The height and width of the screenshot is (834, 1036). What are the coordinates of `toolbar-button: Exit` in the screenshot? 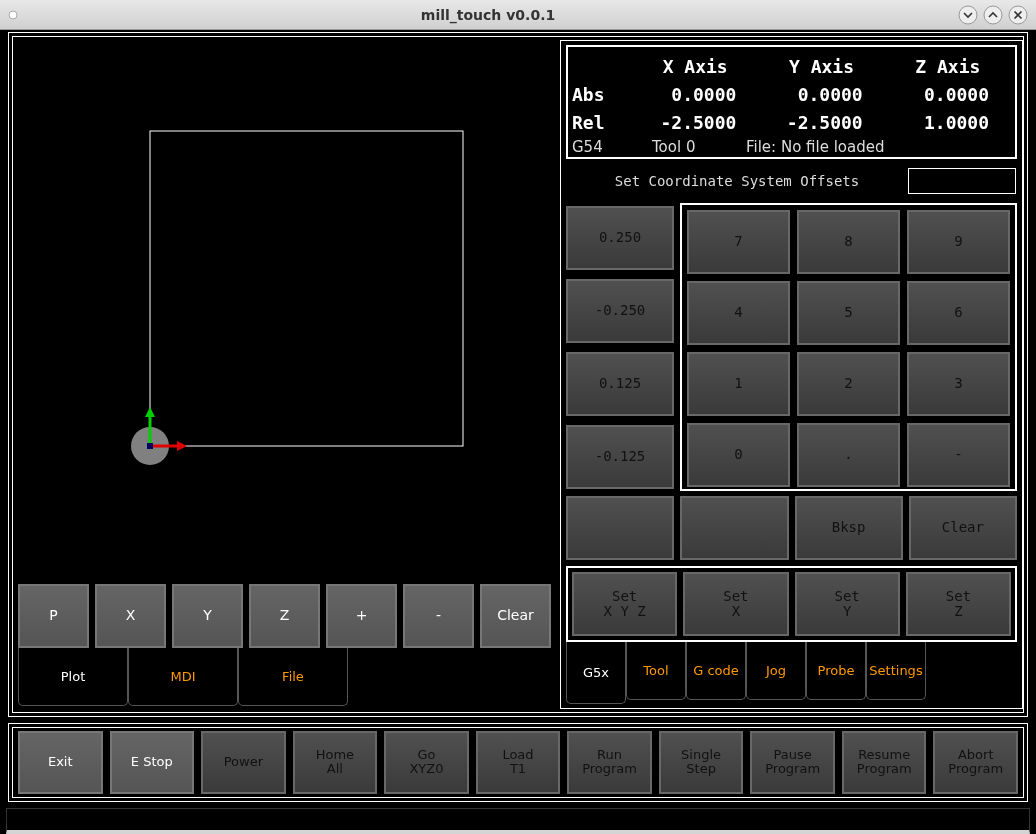 It's located at (60, 762).